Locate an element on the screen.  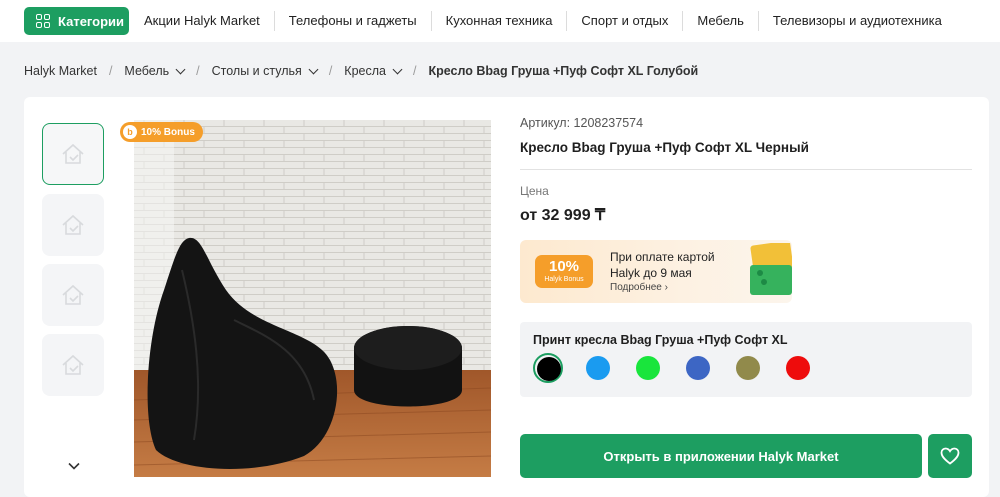
breadcrumb-label: Столы и стулья is located at coordinates (256, 71).